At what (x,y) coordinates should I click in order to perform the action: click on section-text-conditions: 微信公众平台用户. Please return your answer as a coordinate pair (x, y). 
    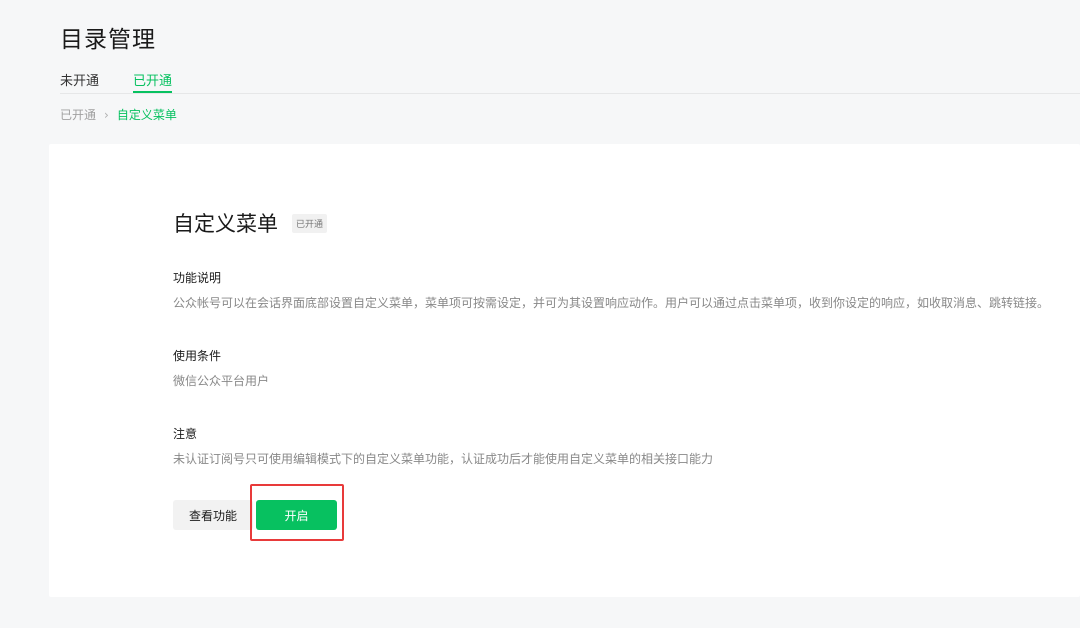
    Looking at the image, I should click on (221, 381).